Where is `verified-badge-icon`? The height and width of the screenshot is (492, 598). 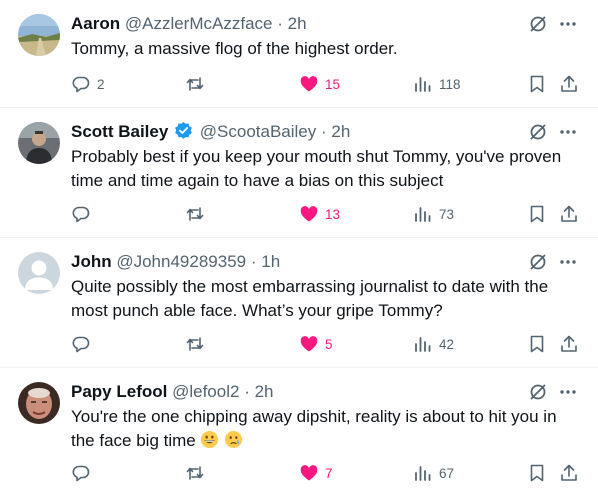 verified-badge-icon is located at coordinates (183, 130).